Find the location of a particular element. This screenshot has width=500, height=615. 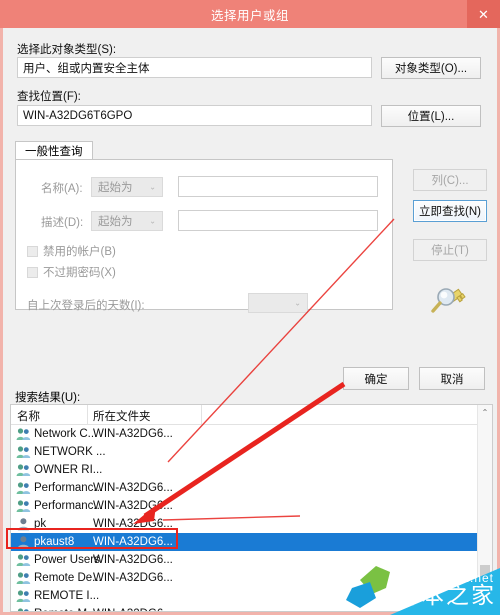

scrollbar-thumb is located at coordinates (485, 580).